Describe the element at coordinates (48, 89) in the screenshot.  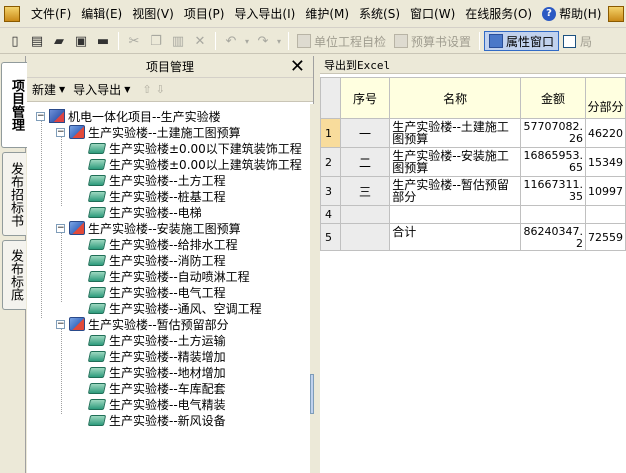
I see `new-dropdown-button: 新建 ▼` at that location.